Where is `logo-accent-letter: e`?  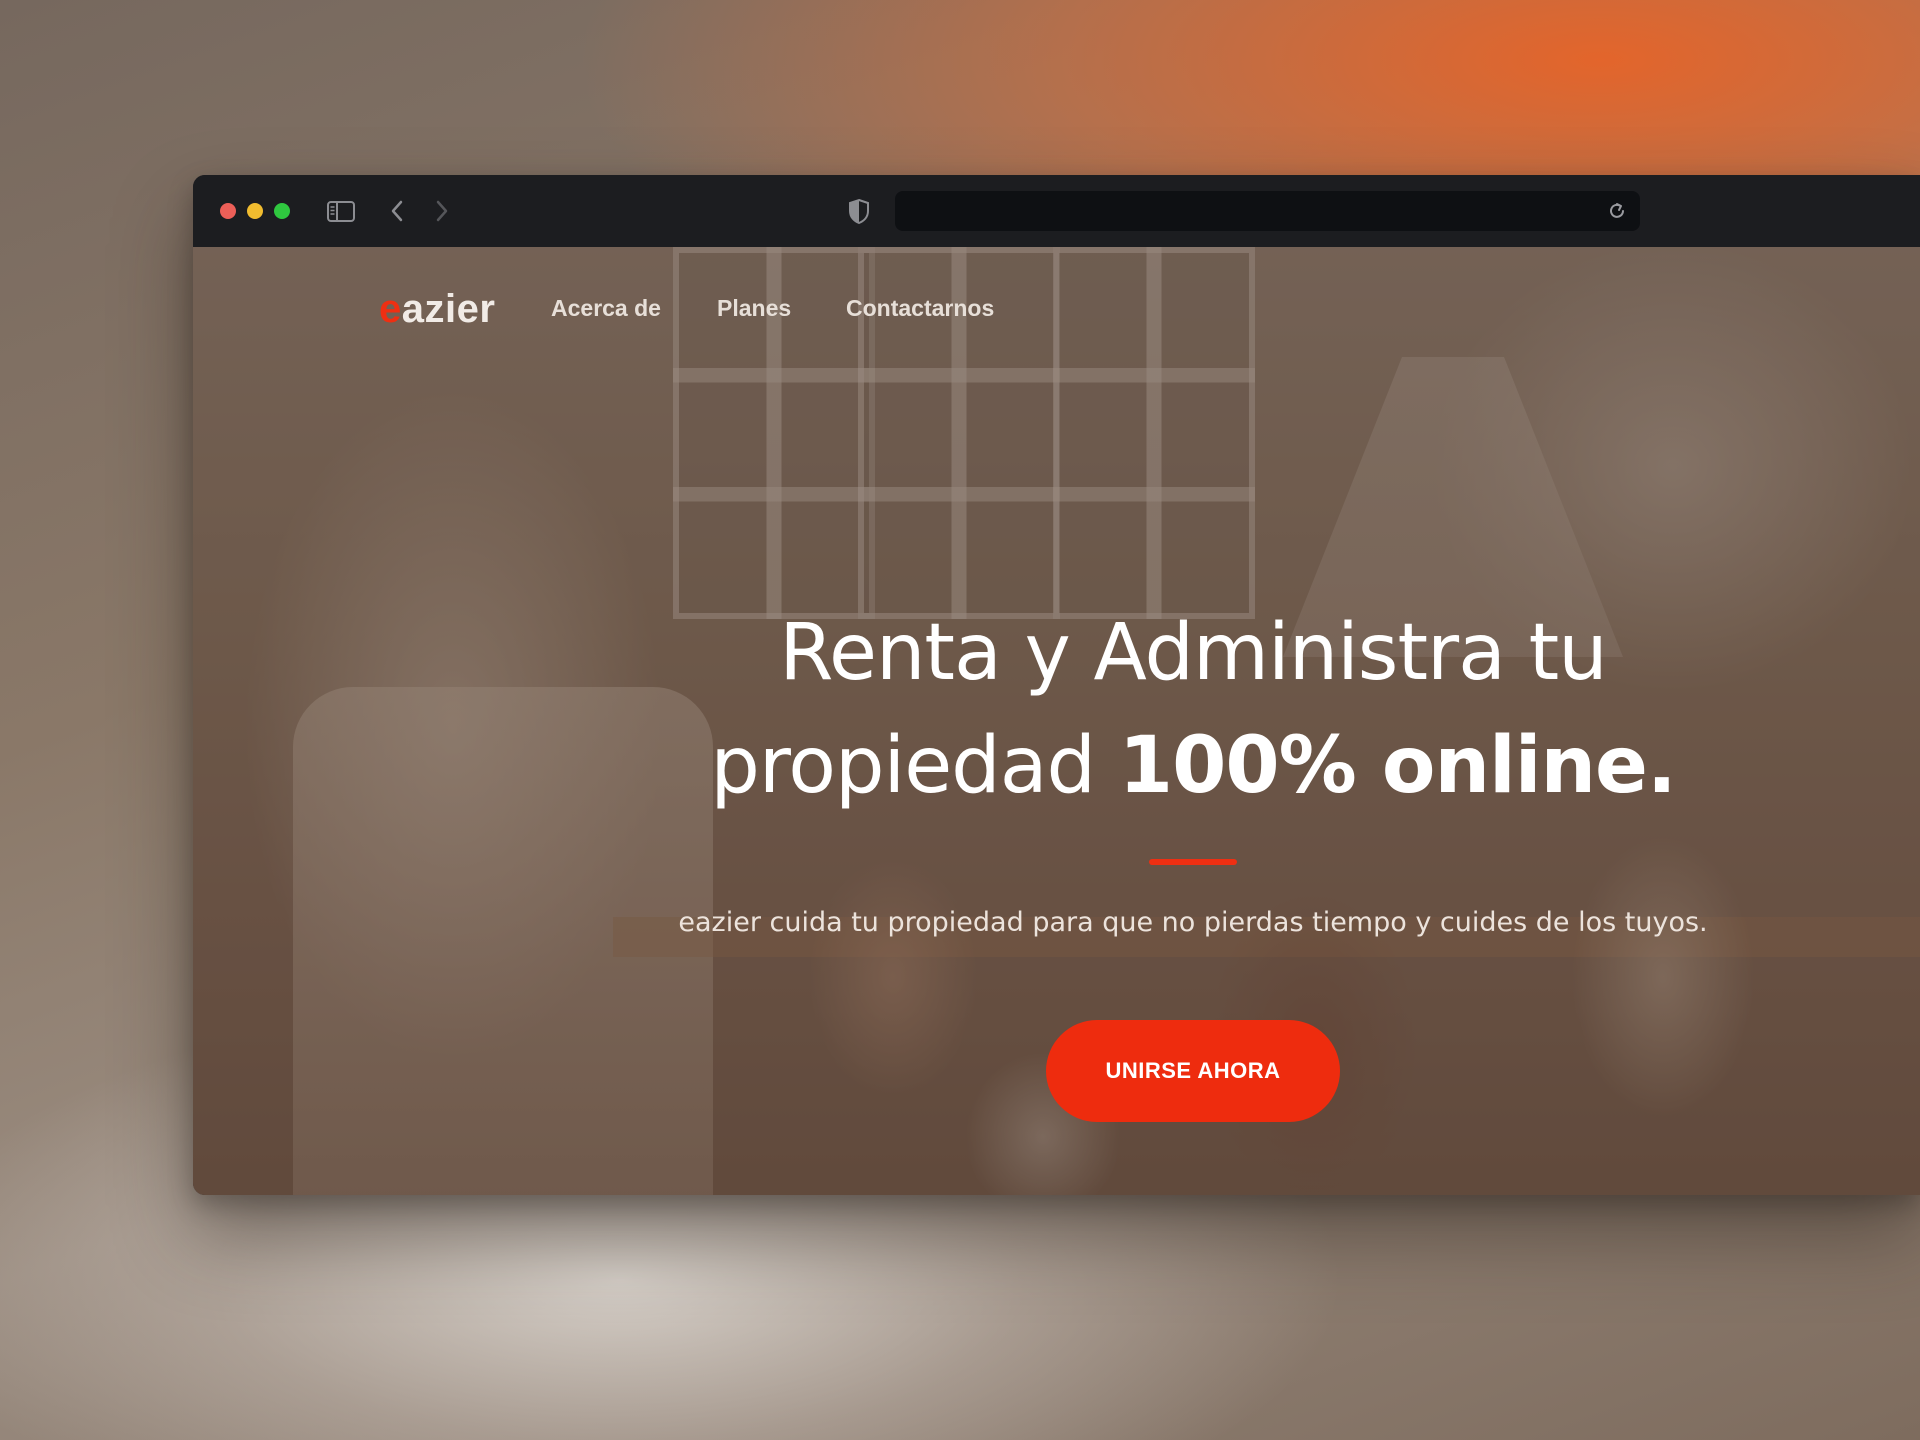 logo-accent-letter: e is located at coordinates (390, 309).